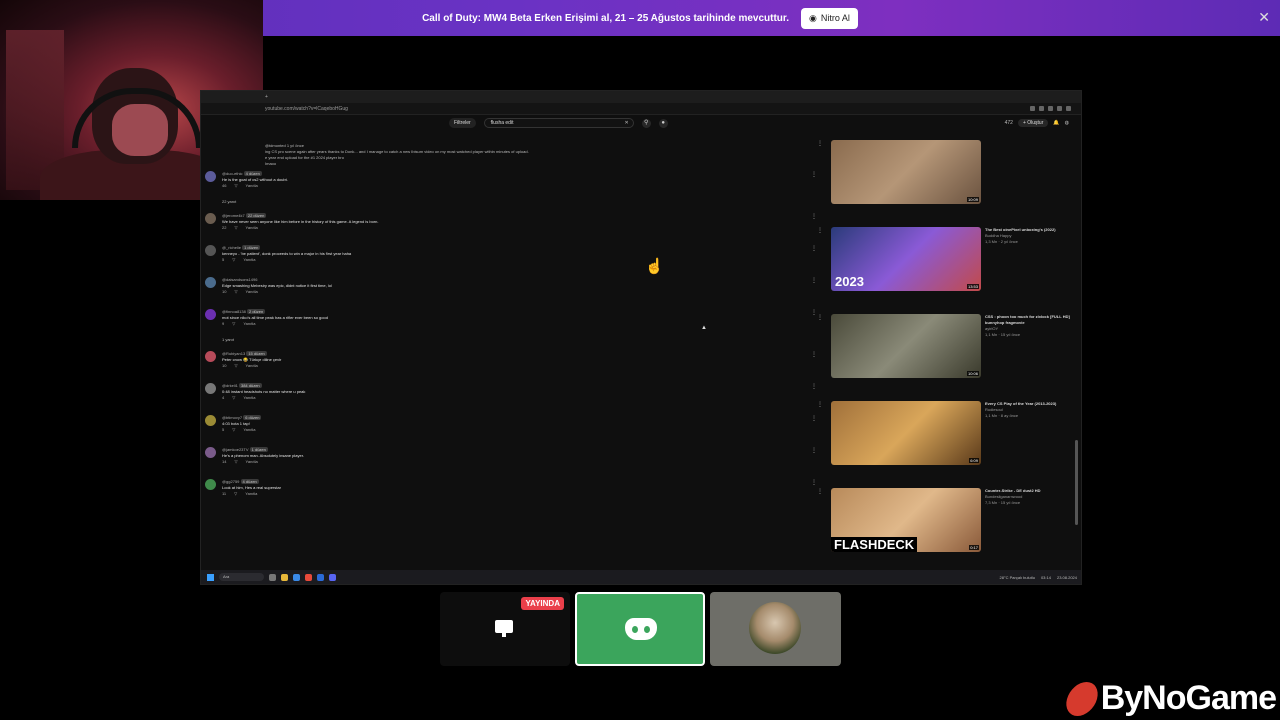  I want to click on filter-button: Filtreler, so click(462, 123).